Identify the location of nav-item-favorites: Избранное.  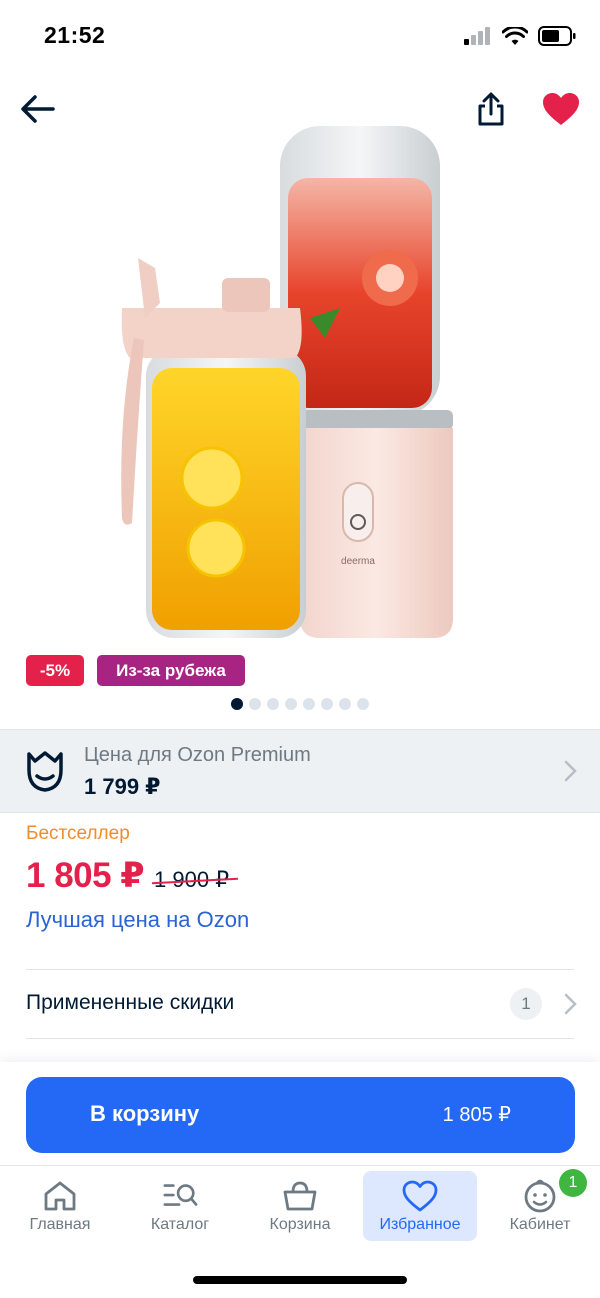
(420, 1206).